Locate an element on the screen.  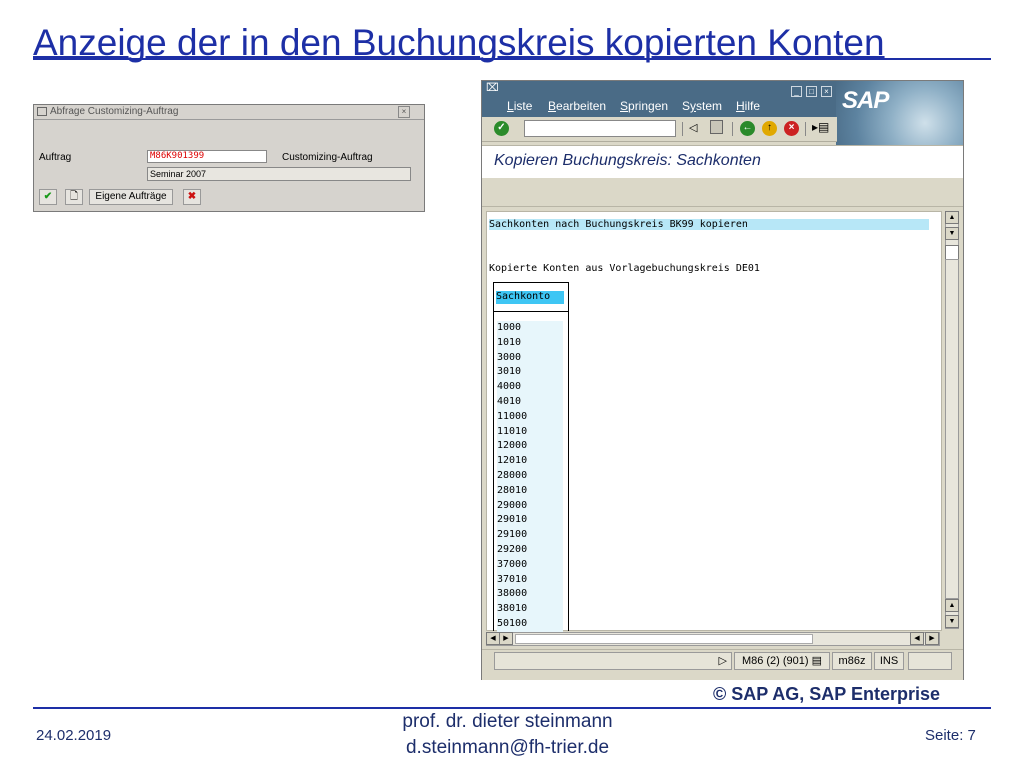
account-row: 12000 is located at coordinates (530, 447).